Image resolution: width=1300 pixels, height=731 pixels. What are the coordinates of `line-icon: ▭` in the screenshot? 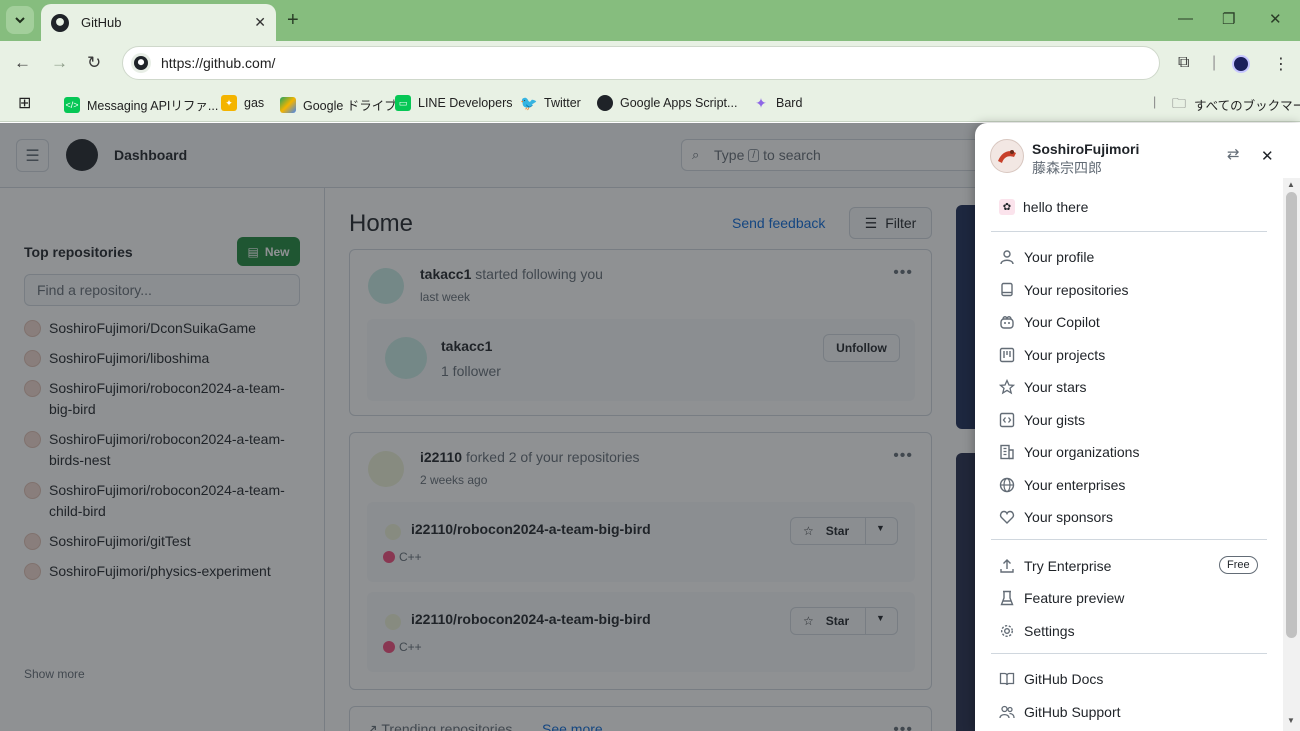 It's located at (403, 103).